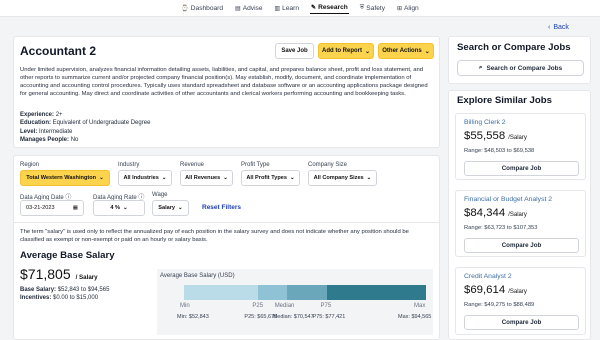  What do you see at coordinates (207, 8) in the screenshot?
I see `nav-label: Dashboard` at bounding box center [207, 8].